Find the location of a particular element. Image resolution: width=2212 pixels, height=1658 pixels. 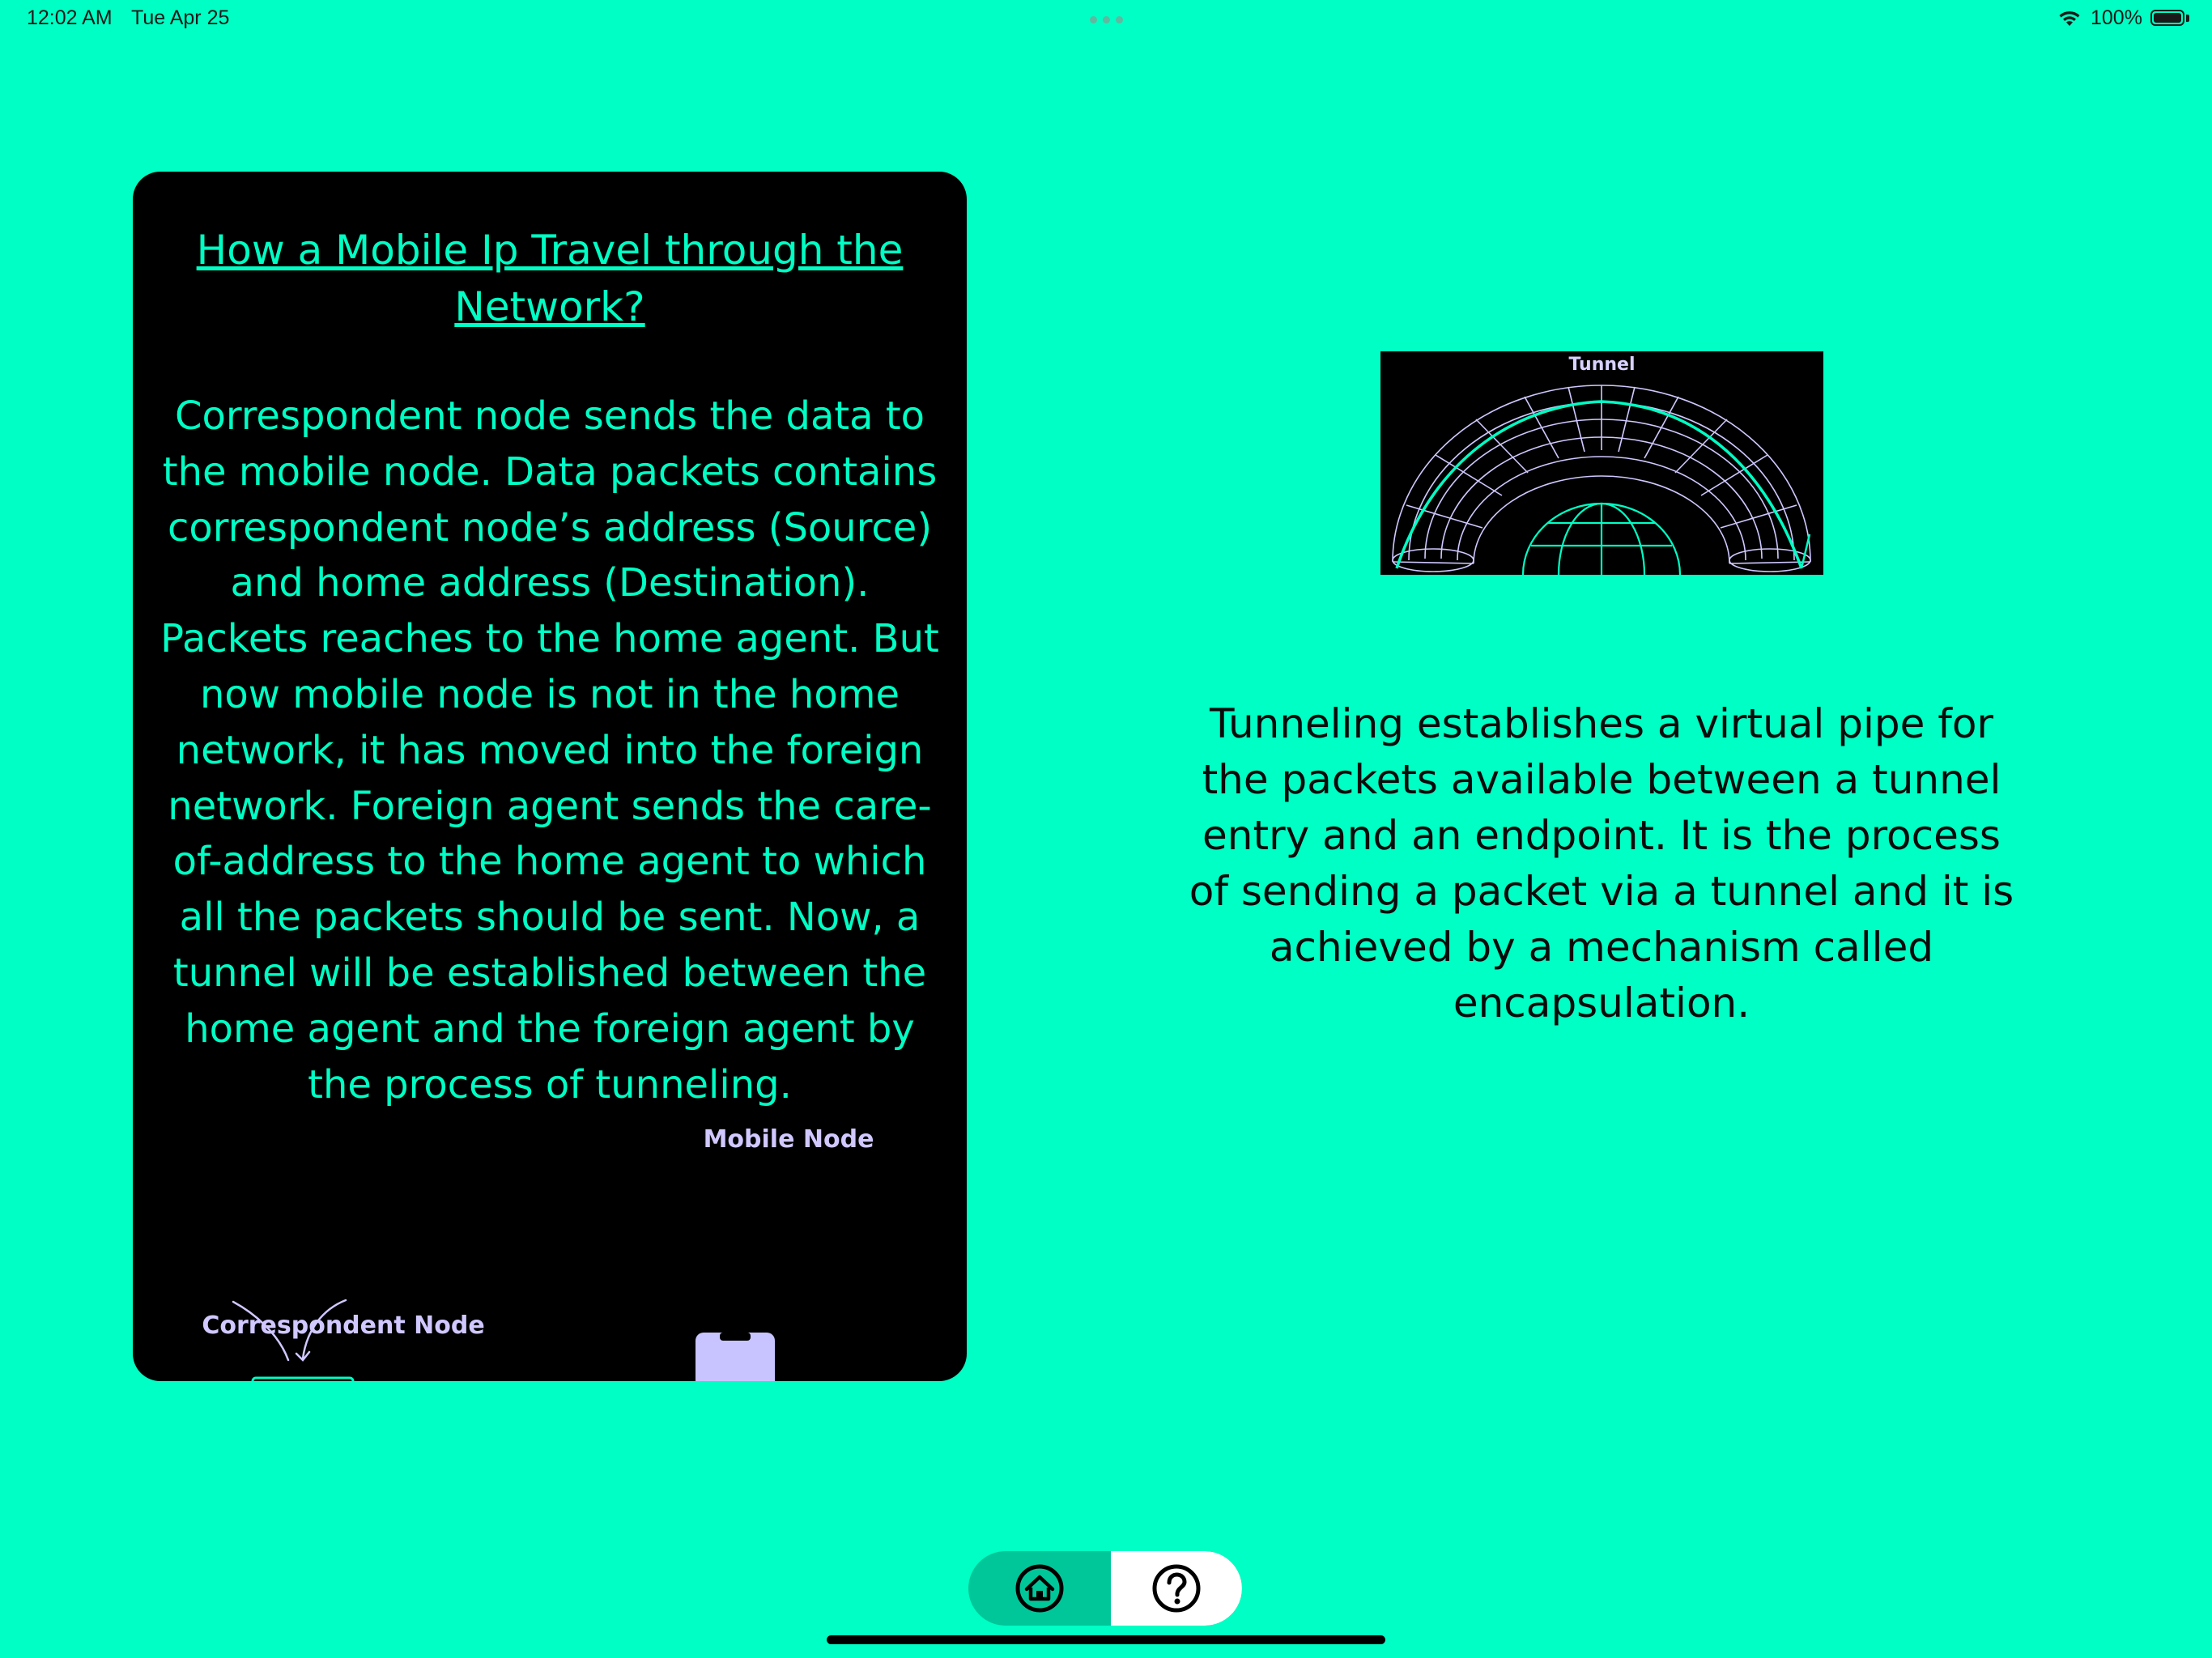

home-icon is located at coordinates (1039, 1588).